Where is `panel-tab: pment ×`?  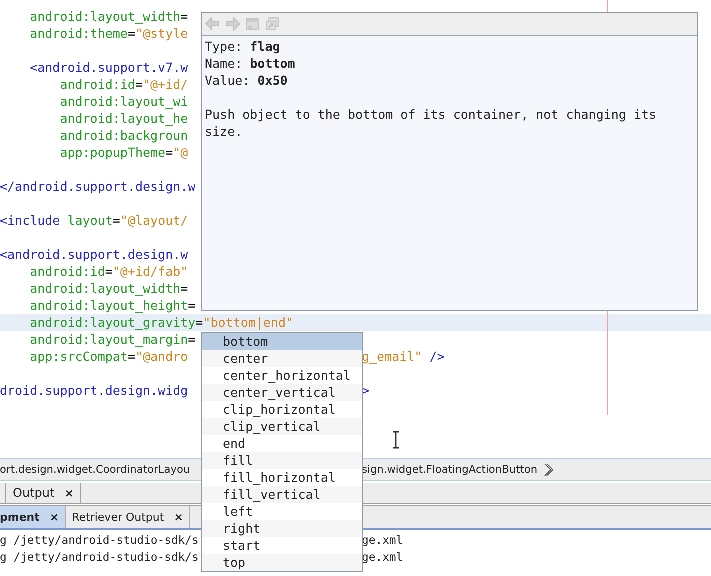 panel-tab: pment × is located at coordinates (33, 517).